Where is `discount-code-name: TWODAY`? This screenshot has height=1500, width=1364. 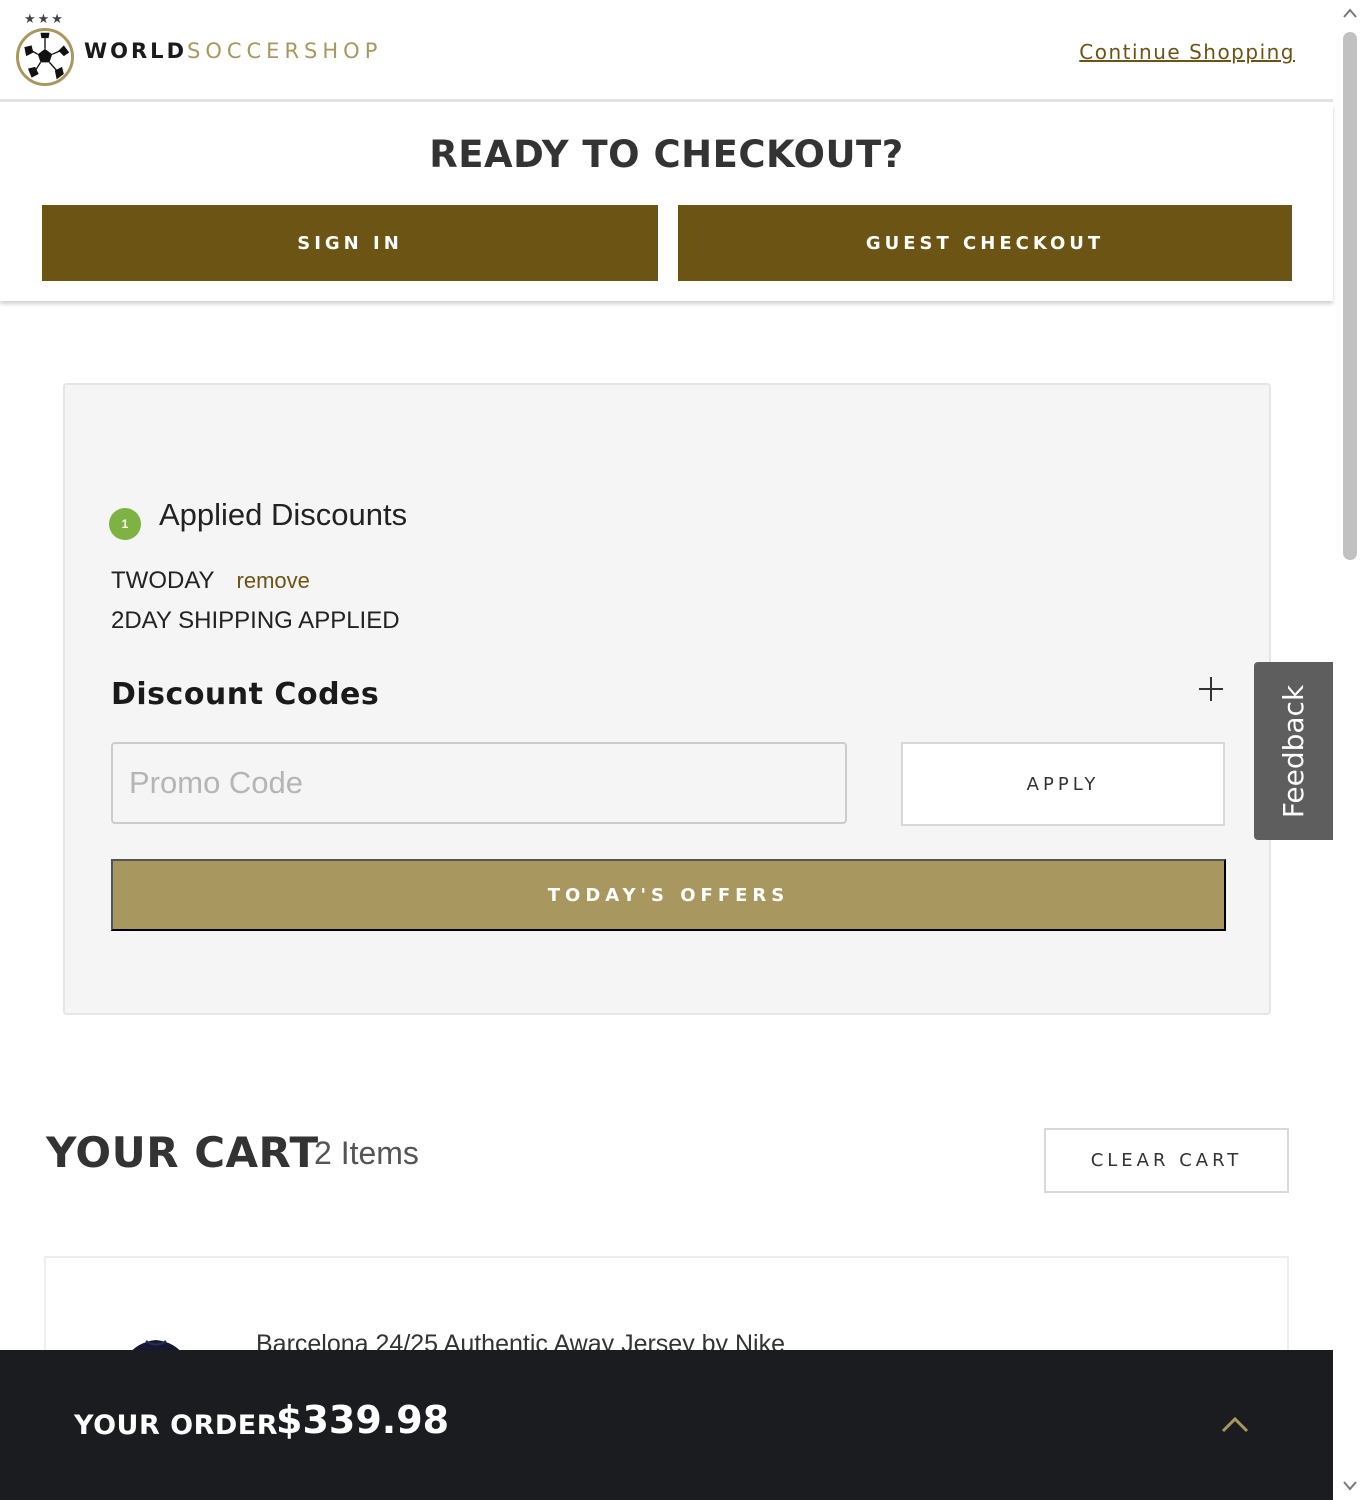
discount-code-name: TWODAY is located at coordinates (163, 580).